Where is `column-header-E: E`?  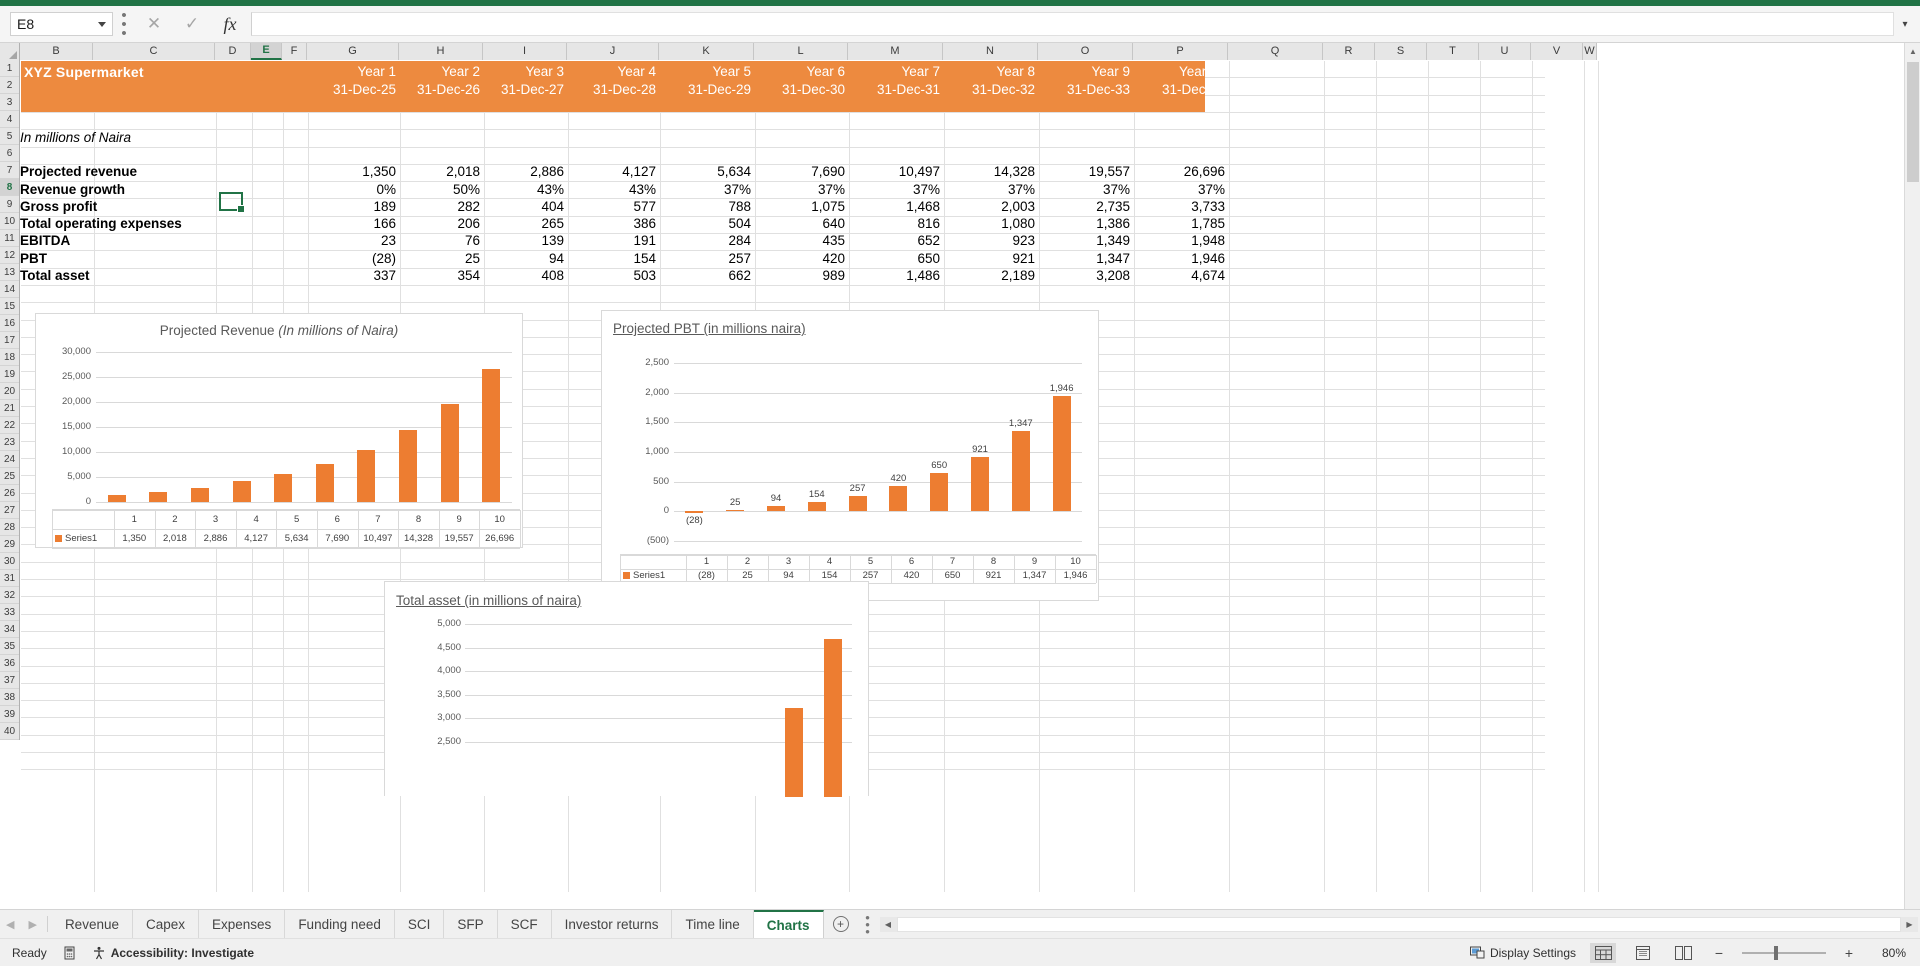
column-header-E: E is located at coordinates (266, 51).